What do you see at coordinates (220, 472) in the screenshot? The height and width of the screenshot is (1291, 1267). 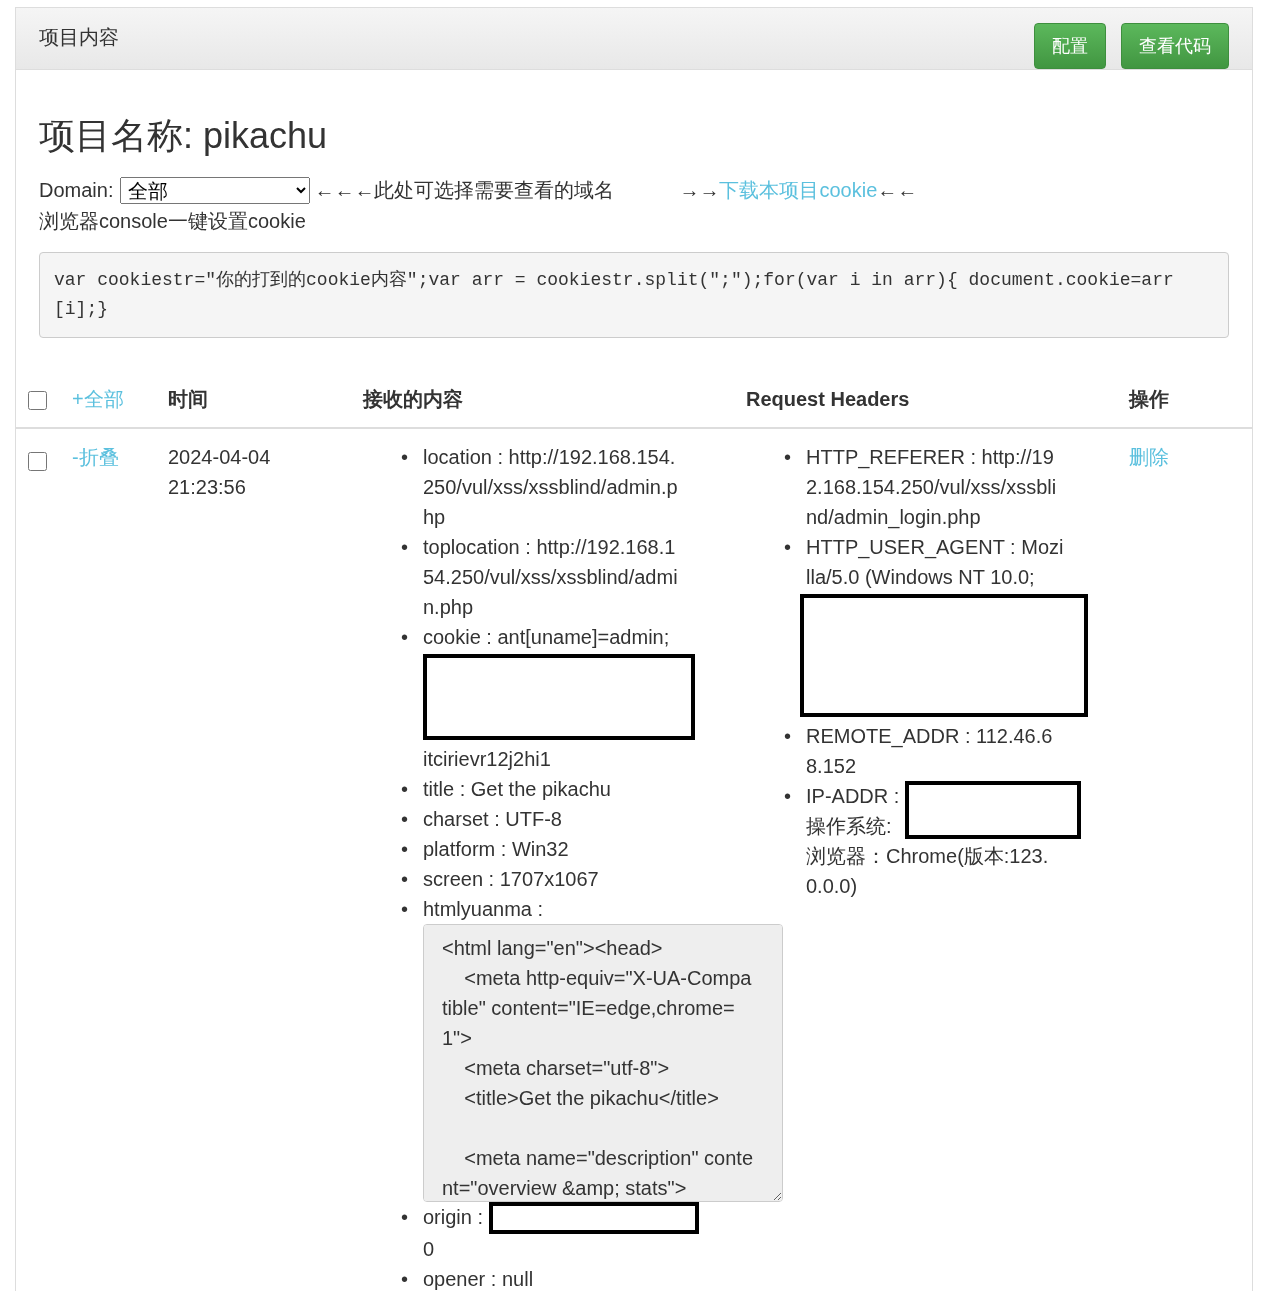 I see `time-cell-text: 2024-04-04 21:23:56` at bounding box center [220, 472].